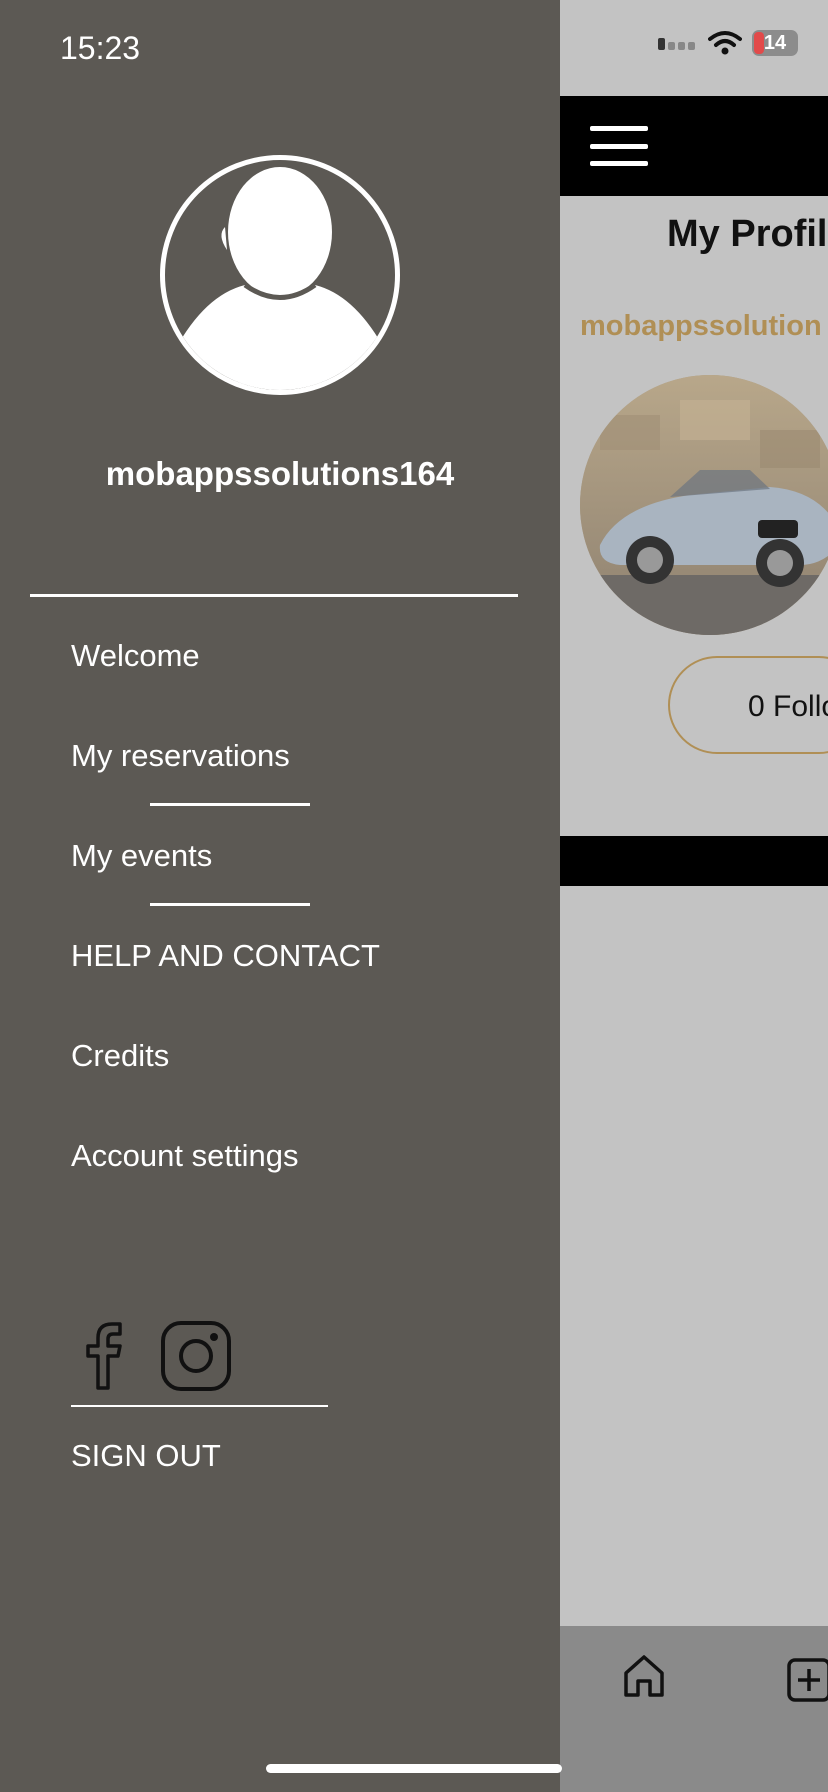 The image size is (828, 1792). What do you see at coordinates (180, 756) in the screenshot?
I see `menu-item-my-reservations: My reservations` at bounding box center [180, 756].